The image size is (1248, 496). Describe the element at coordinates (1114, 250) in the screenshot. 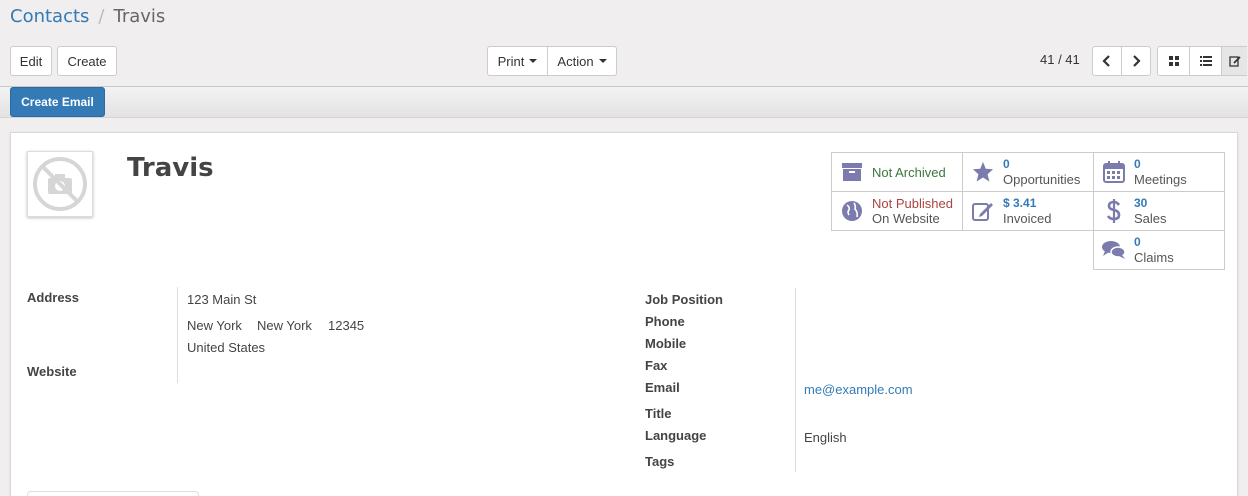

I see `comments-icon` at that location.